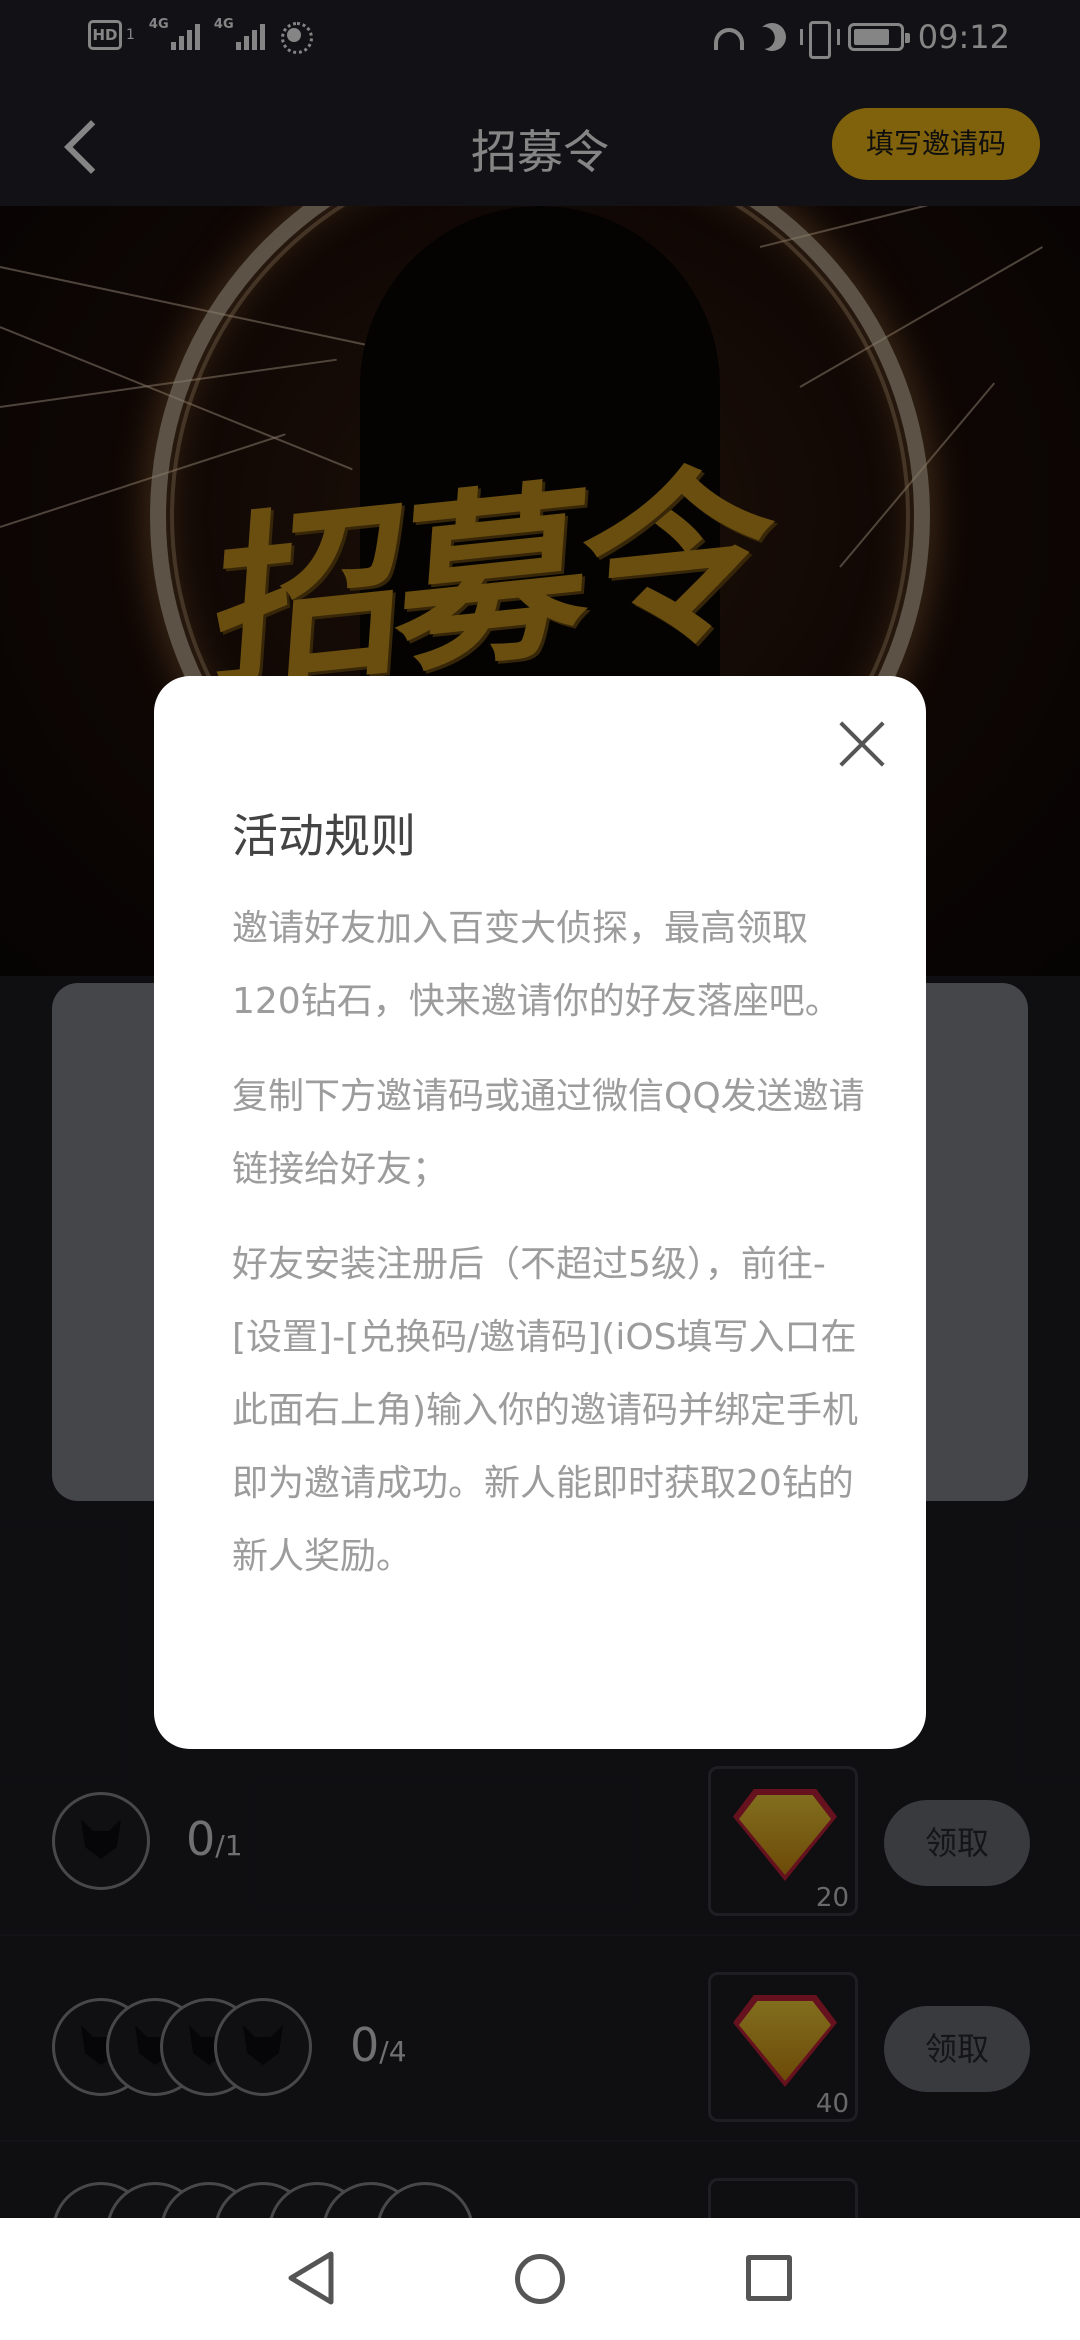  I want to click on dialog-title: 活动规则, so click(324, 836).